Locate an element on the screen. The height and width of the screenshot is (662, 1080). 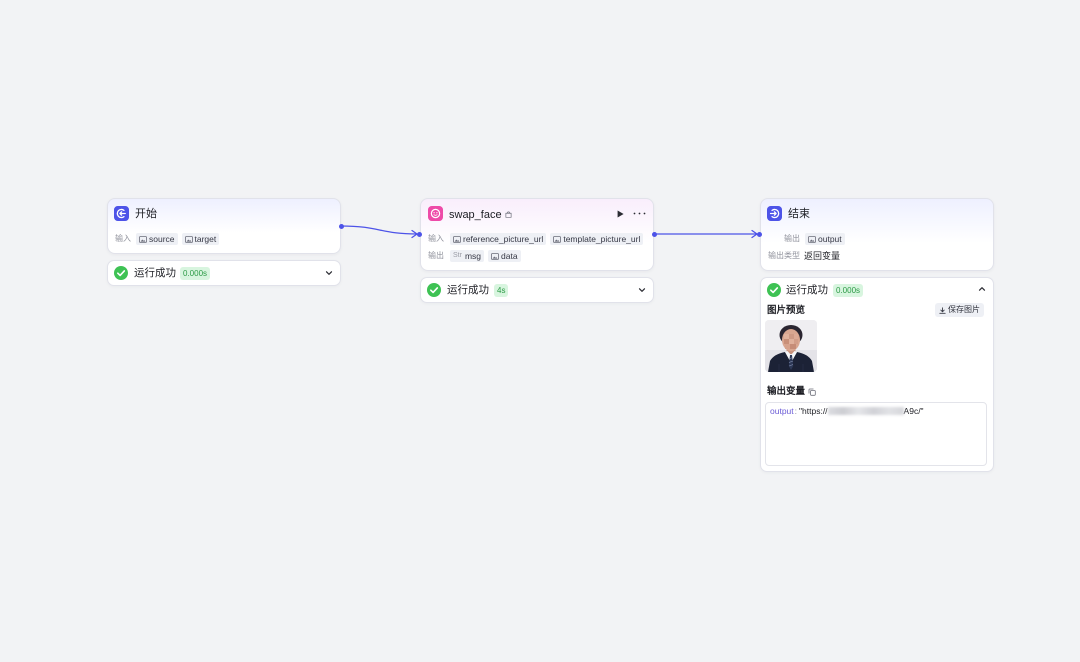
output-value-end: A9c/" is located at coordinates (913, 411).